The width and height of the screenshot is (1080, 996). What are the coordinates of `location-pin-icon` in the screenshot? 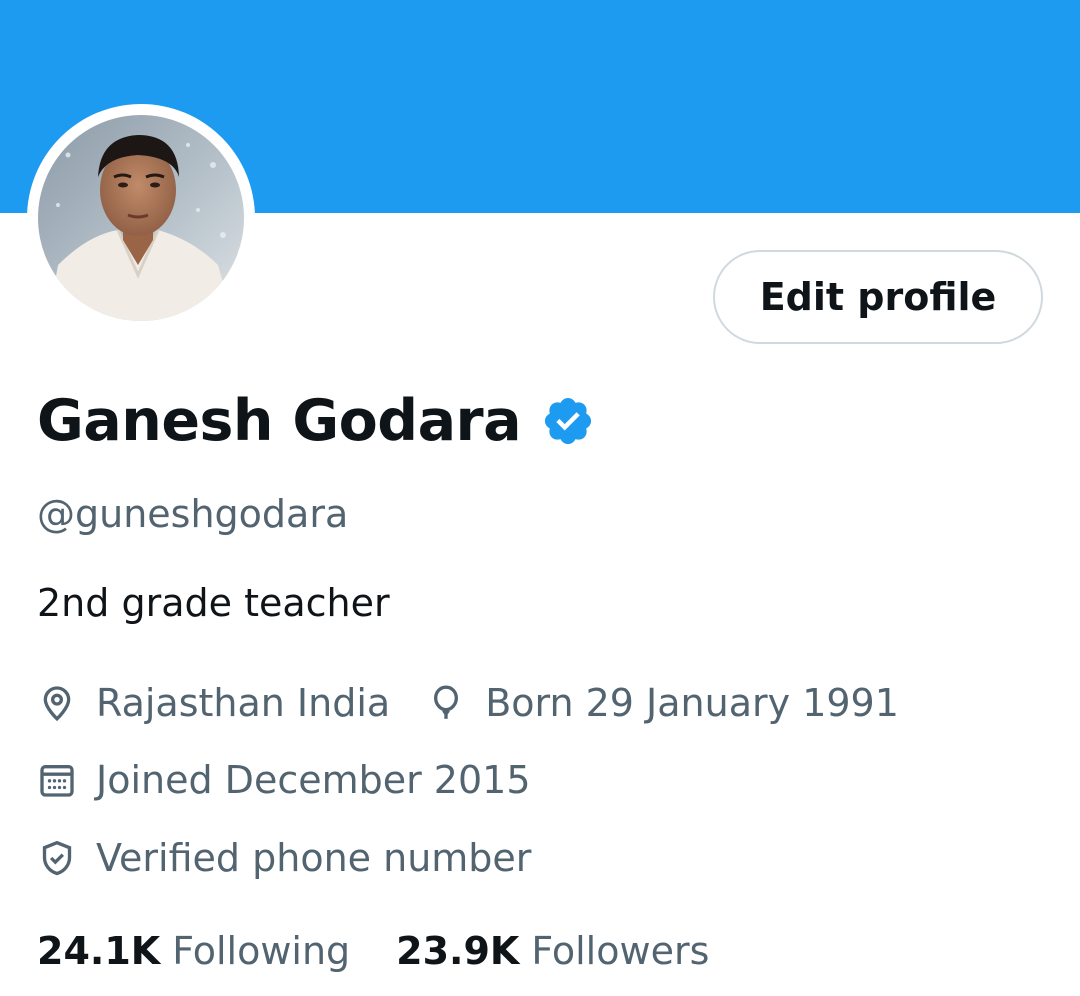 It's located at (57, 704).